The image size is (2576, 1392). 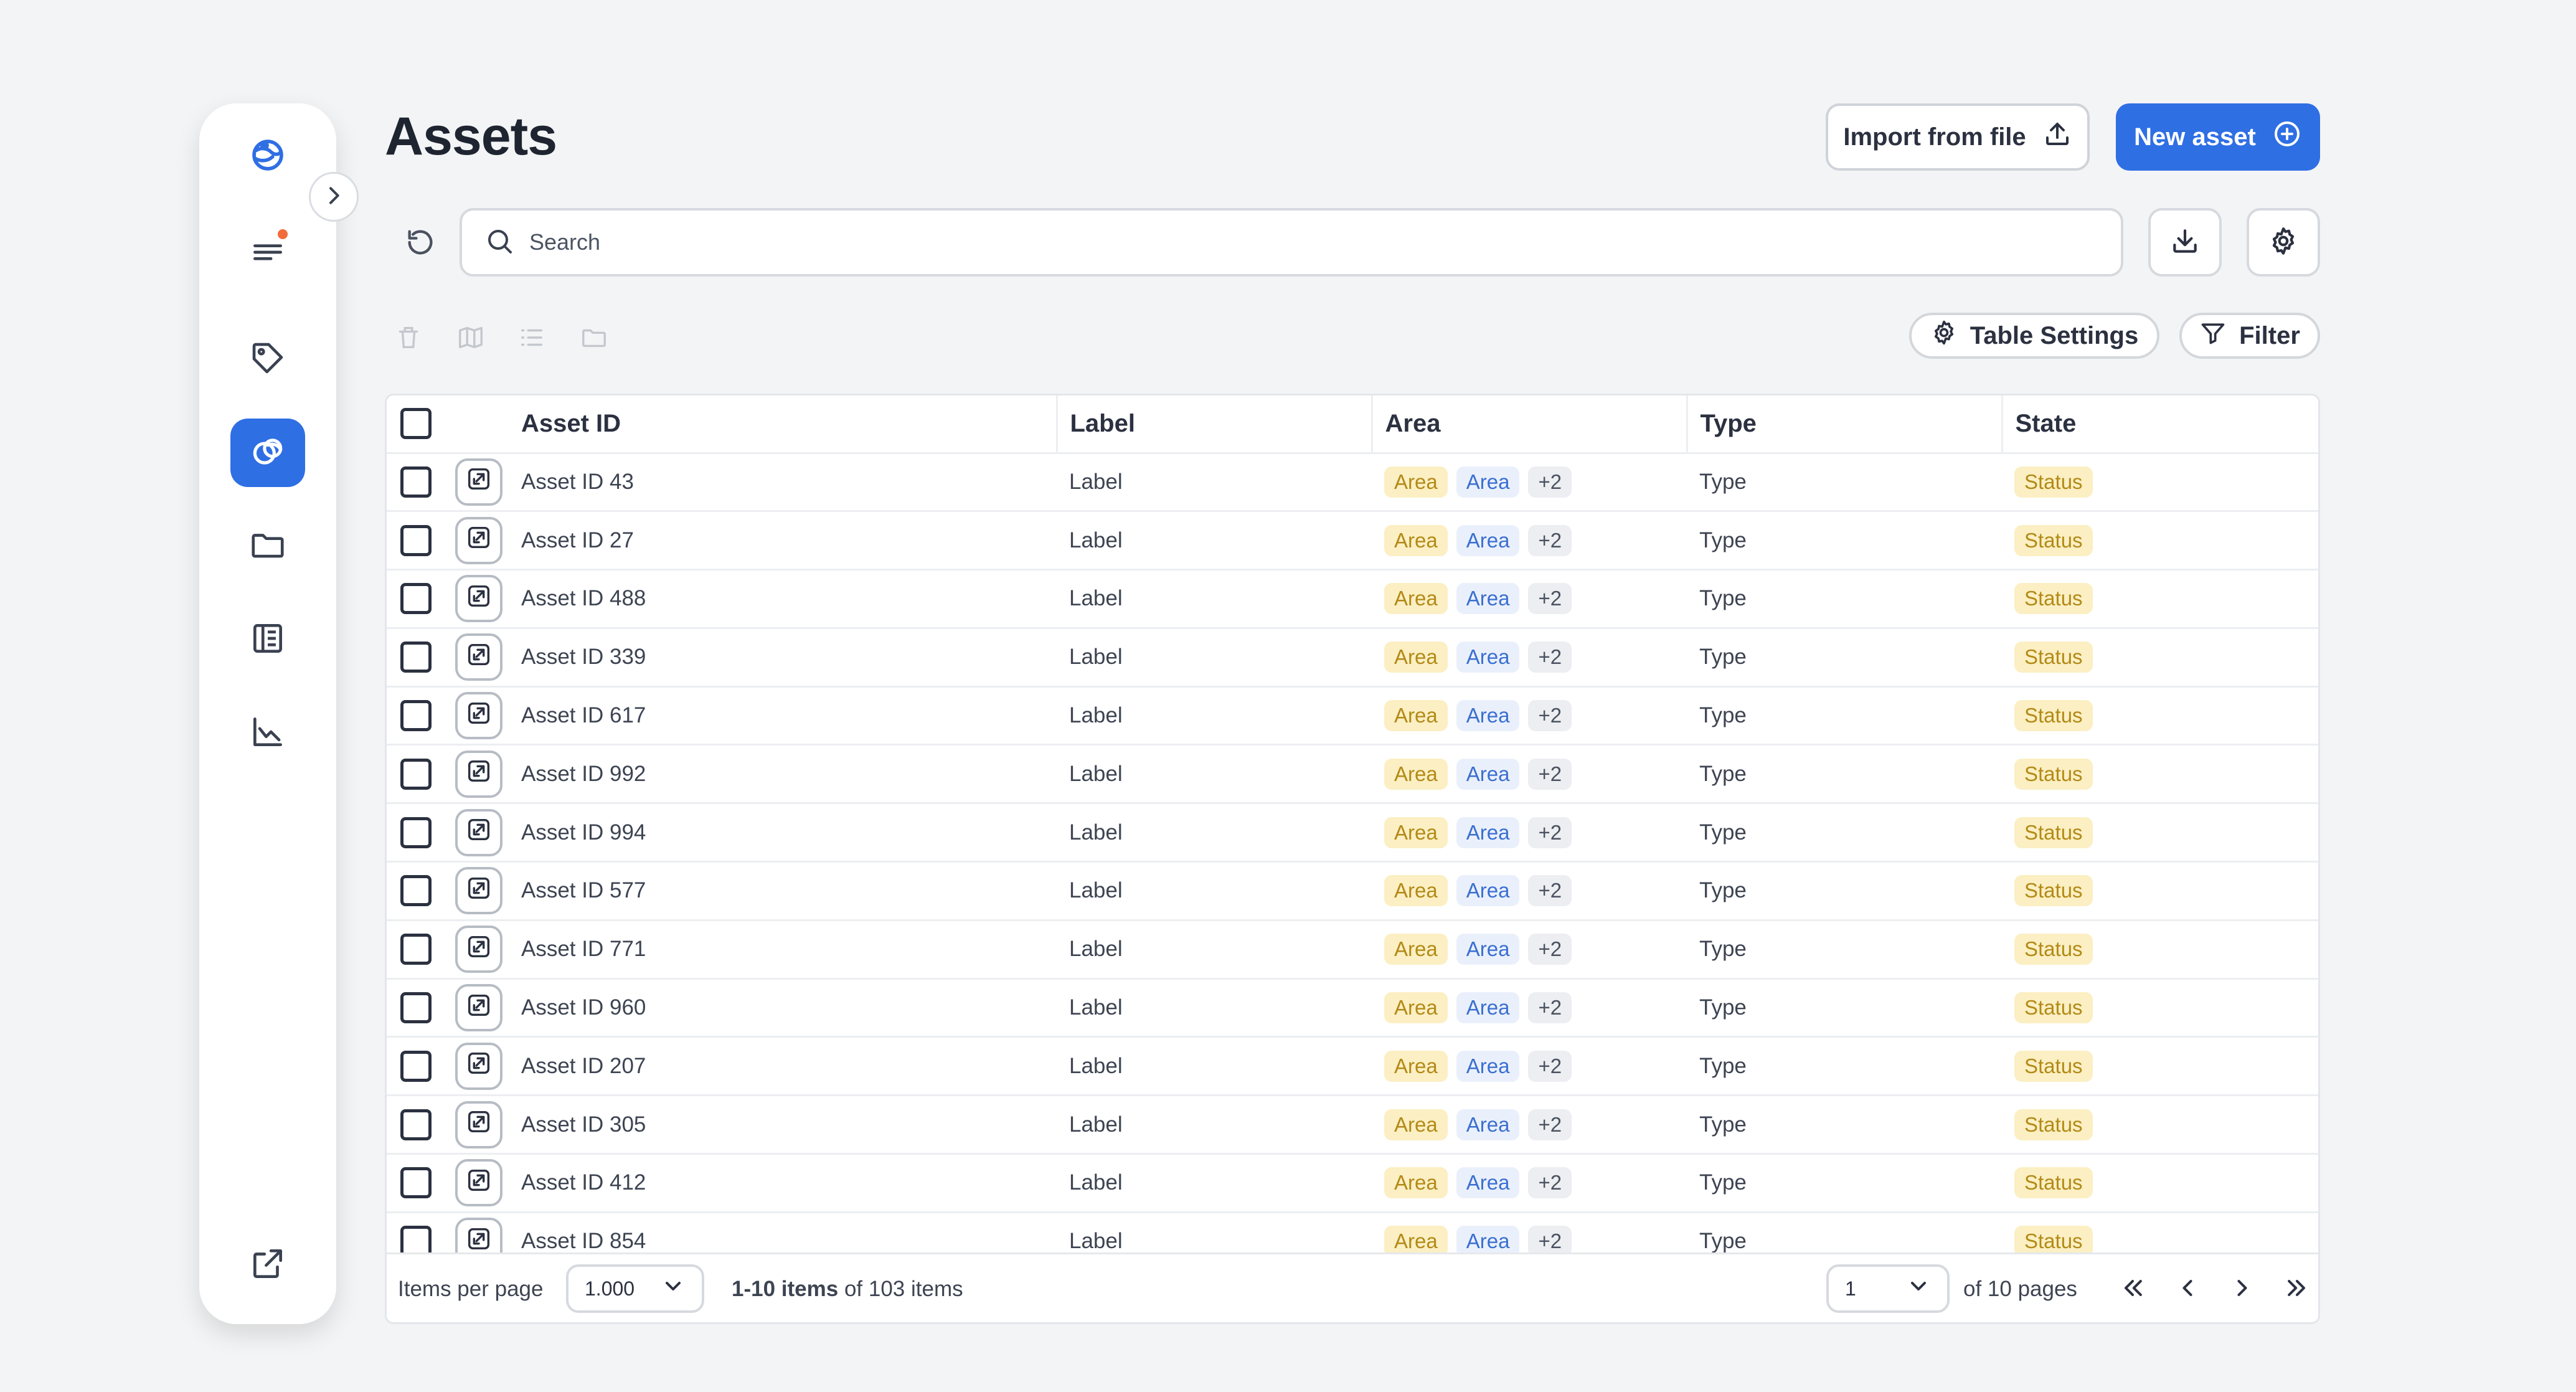 What do you see at coordinates (1845, 425) in the screenshot?
I see `column-header-type: Type` at bounding box center [1845, 425].